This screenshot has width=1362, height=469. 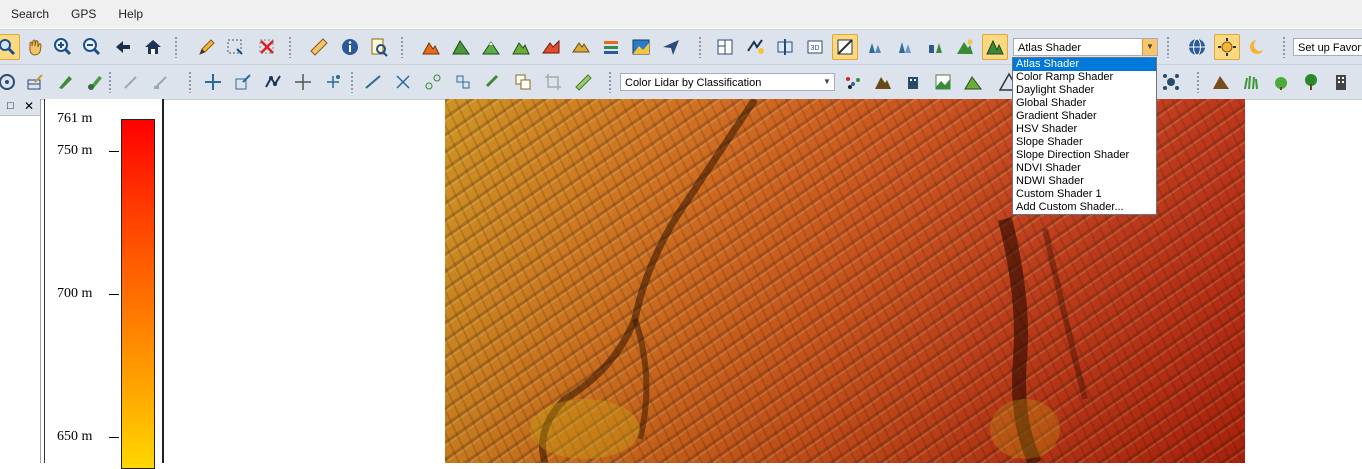 What do you see at coordinates (671, 47) in the screenshot?
I see `plane-icon` at bounding box center [671, 47].